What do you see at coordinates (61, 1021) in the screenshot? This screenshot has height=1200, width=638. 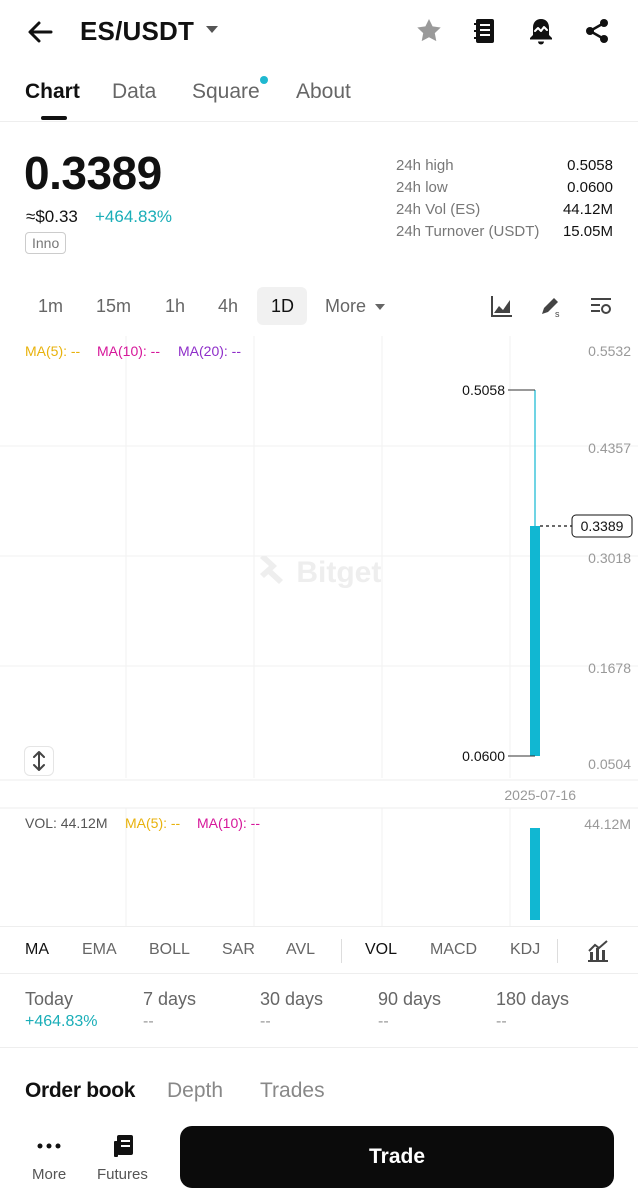 I see `period-today-value: +464.83%` at bounding box center [61, 1021].